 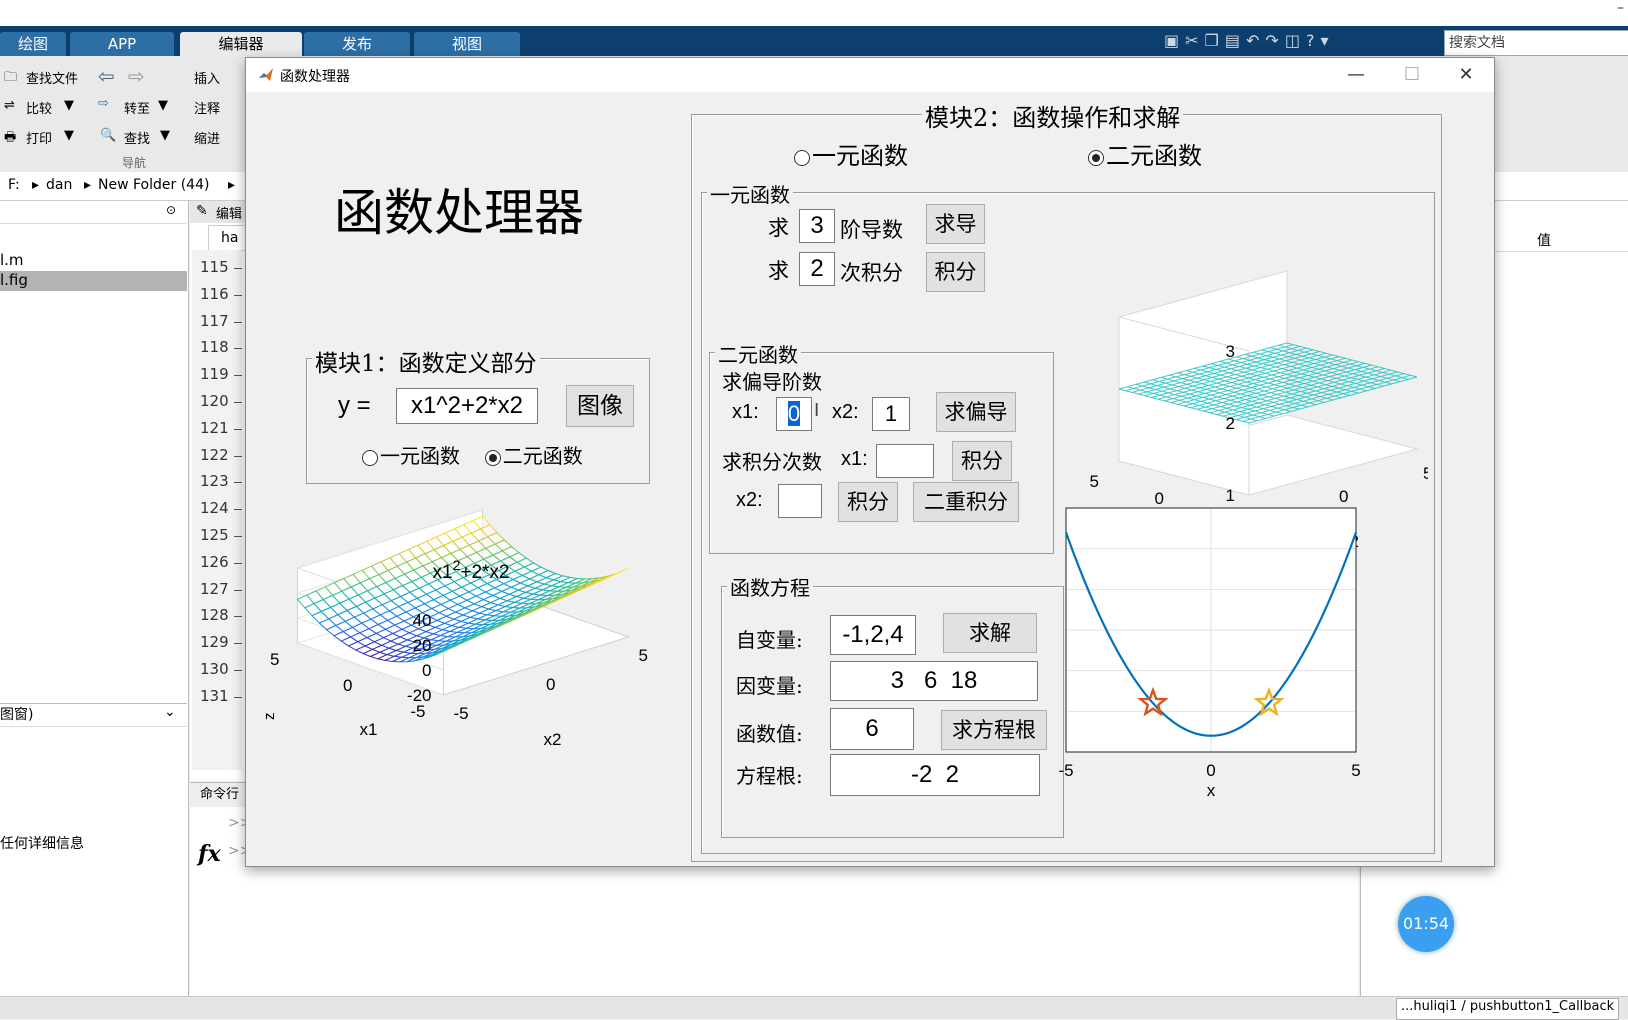 I want to click on line-number: 117, so click(x=214, y=320).